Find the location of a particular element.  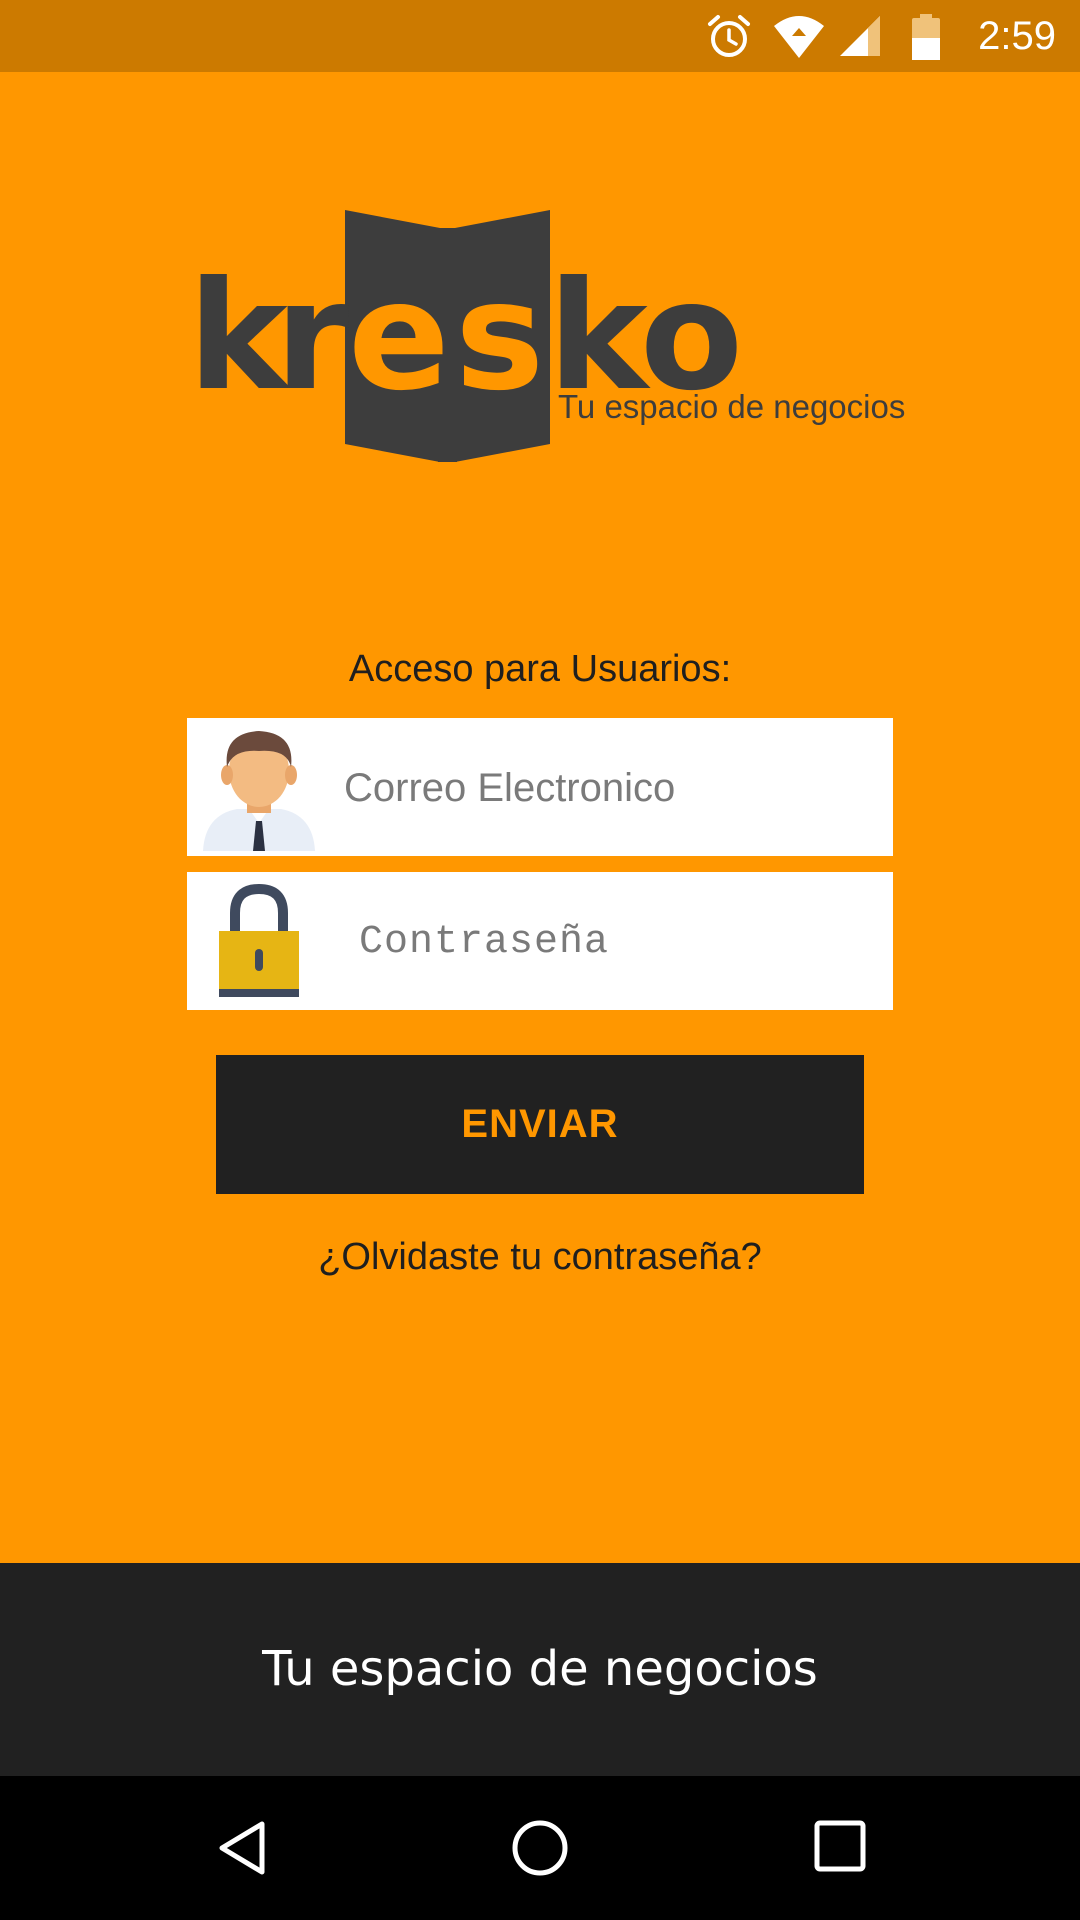

kresko-logo: k r e s k o Tu espacio de negocios is located at coordinates (546, 336).